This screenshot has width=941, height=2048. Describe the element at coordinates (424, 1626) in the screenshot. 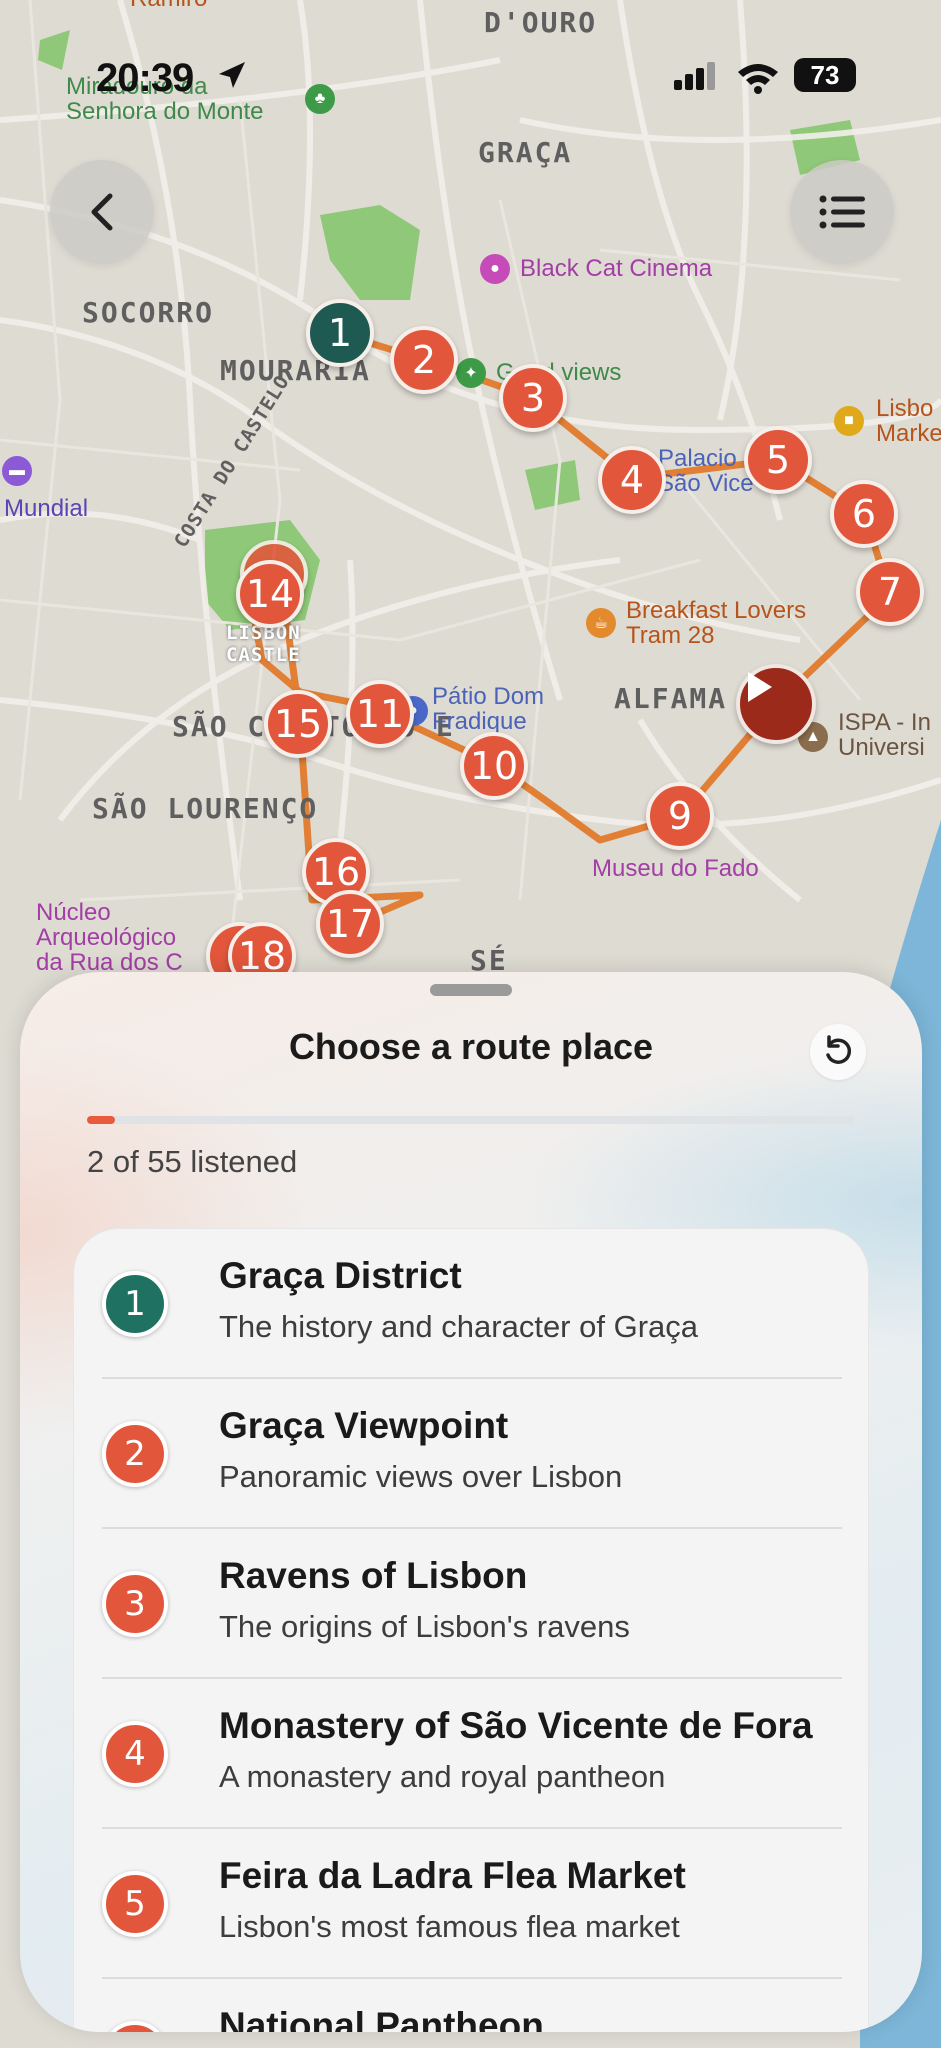

I see `place-subtitle: The origins of Lisbon's ravens` at that location.